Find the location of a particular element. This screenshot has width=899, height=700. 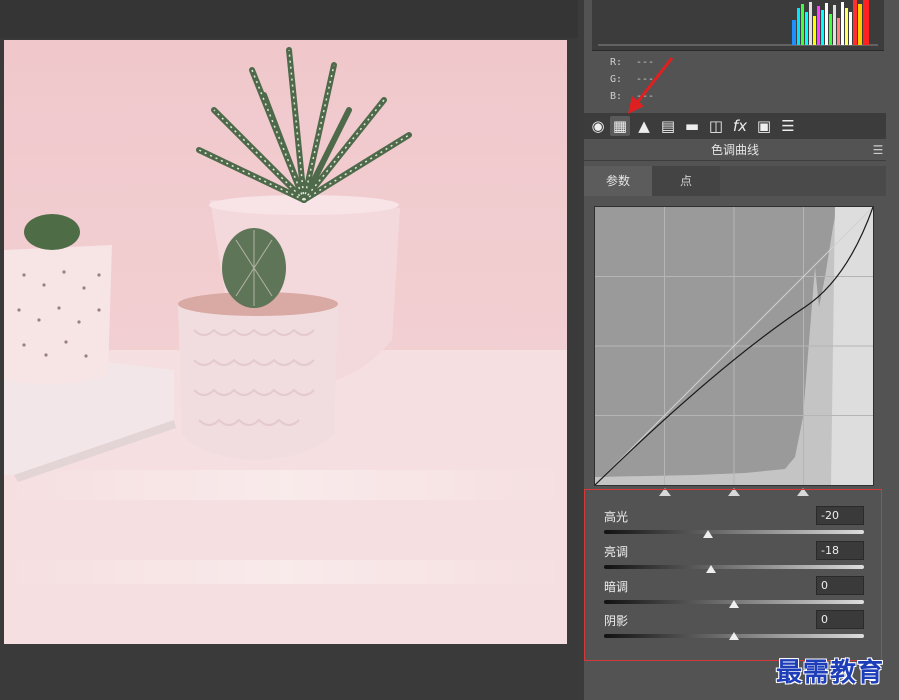

panel-title-bar: 色调曲线 ☰ is located at coordinates (735, 150).